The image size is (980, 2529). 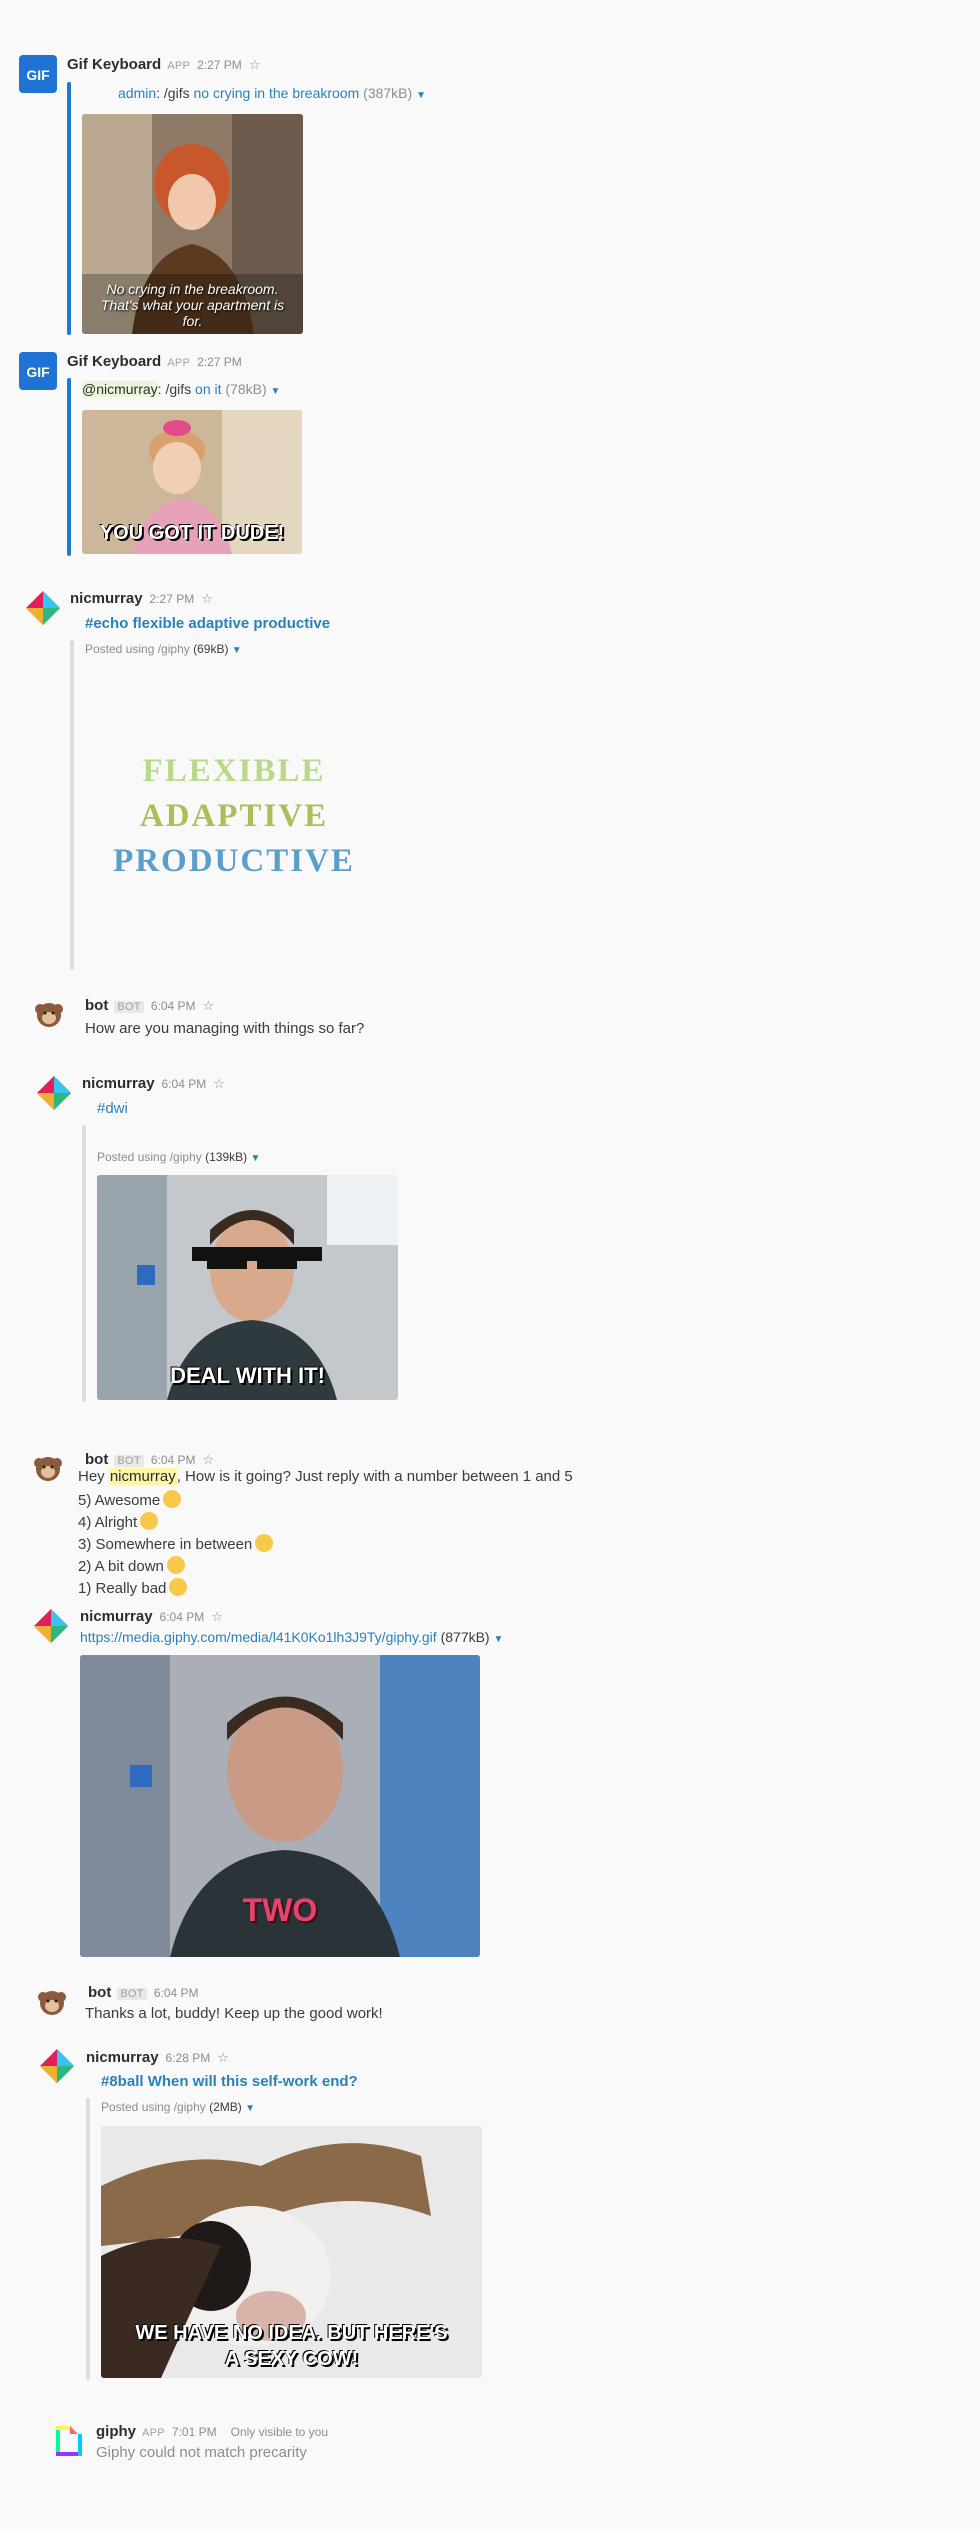 I want to click on gif-image: DEAL WITH IT!, so click(x=247, y=1287).